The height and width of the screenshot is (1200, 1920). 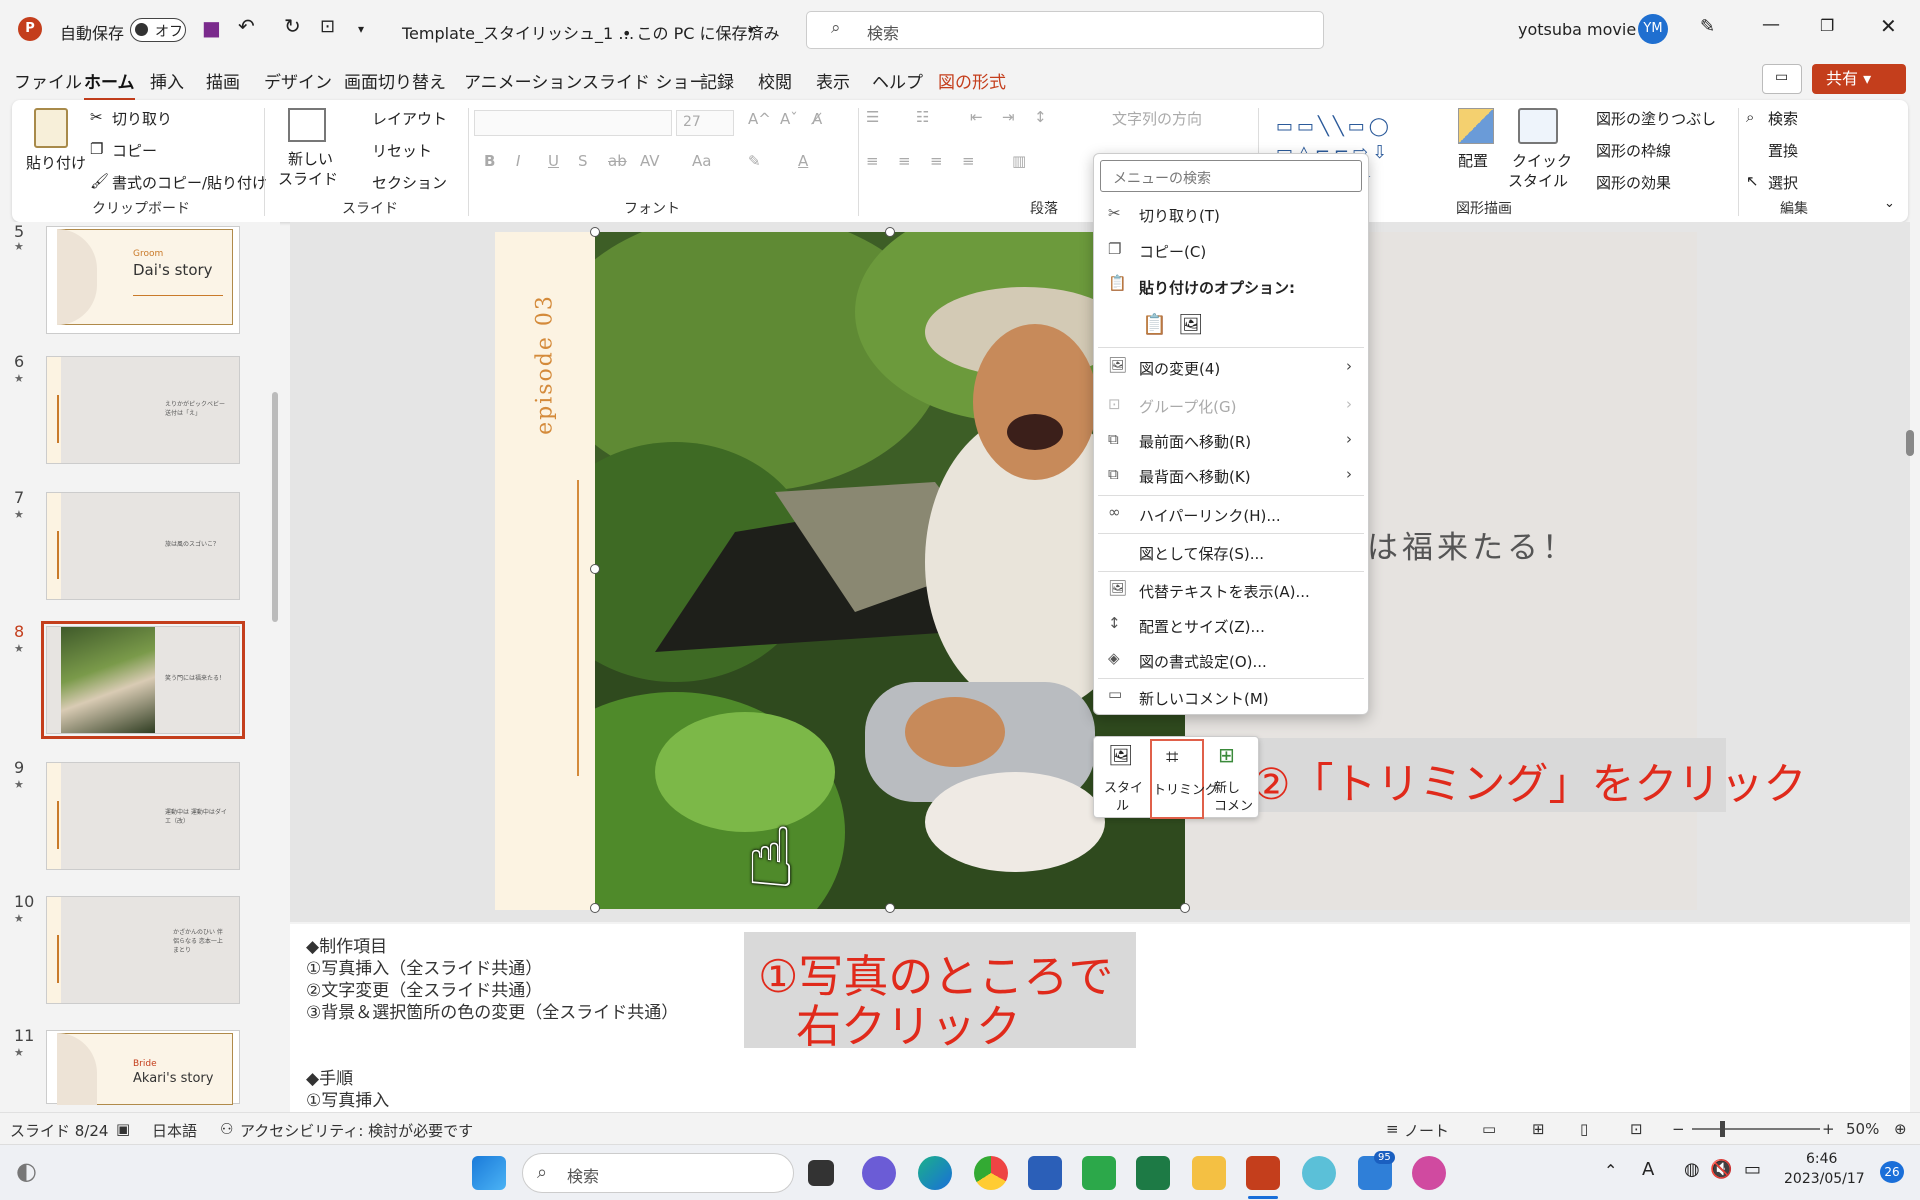 I want to click on character-app-icon, so click(x=1429, y=1173).